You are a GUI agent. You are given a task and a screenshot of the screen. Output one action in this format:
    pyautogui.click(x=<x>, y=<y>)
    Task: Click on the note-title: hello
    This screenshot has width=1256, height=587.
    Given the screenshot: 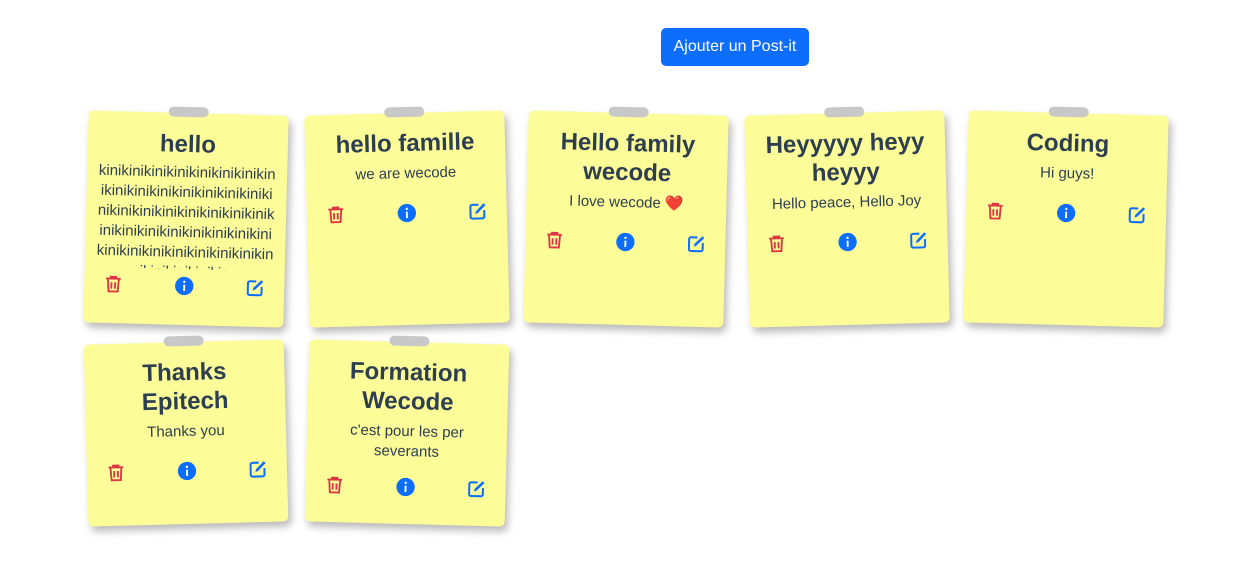 What is the action you would take?
    pyautogui.click(x=188, y=144)
    